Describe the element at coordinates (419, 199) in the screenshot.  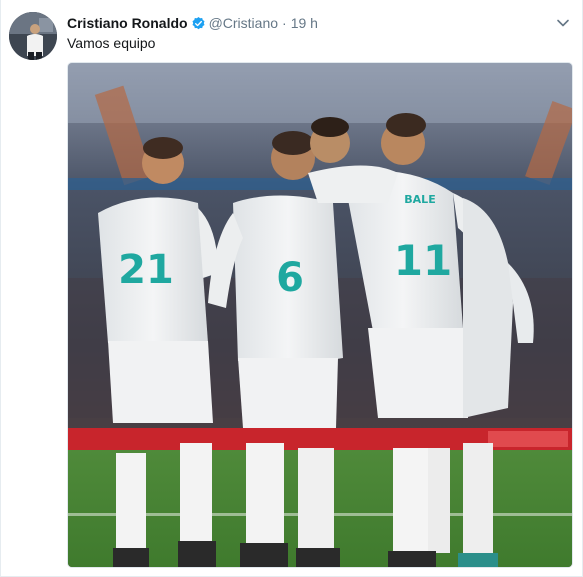
I see `jersey-name: BALE` at that location.